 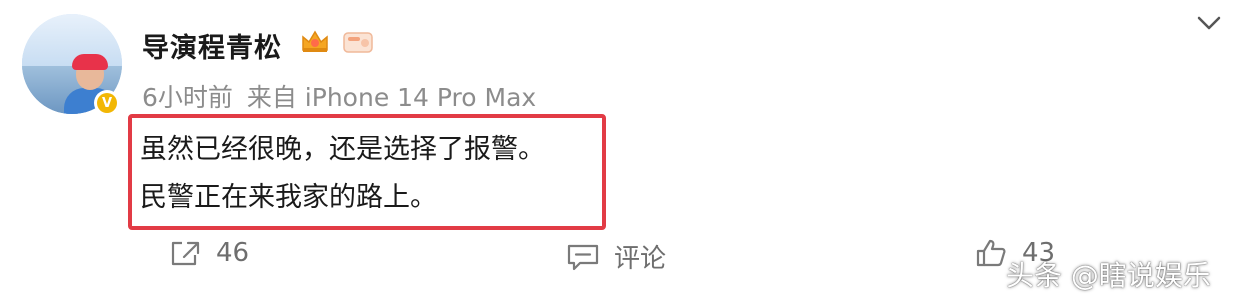 What do you see at coordinates (90, 62) in the screenshot?
I see `avatar-hat` at bounding box center [90, 62].